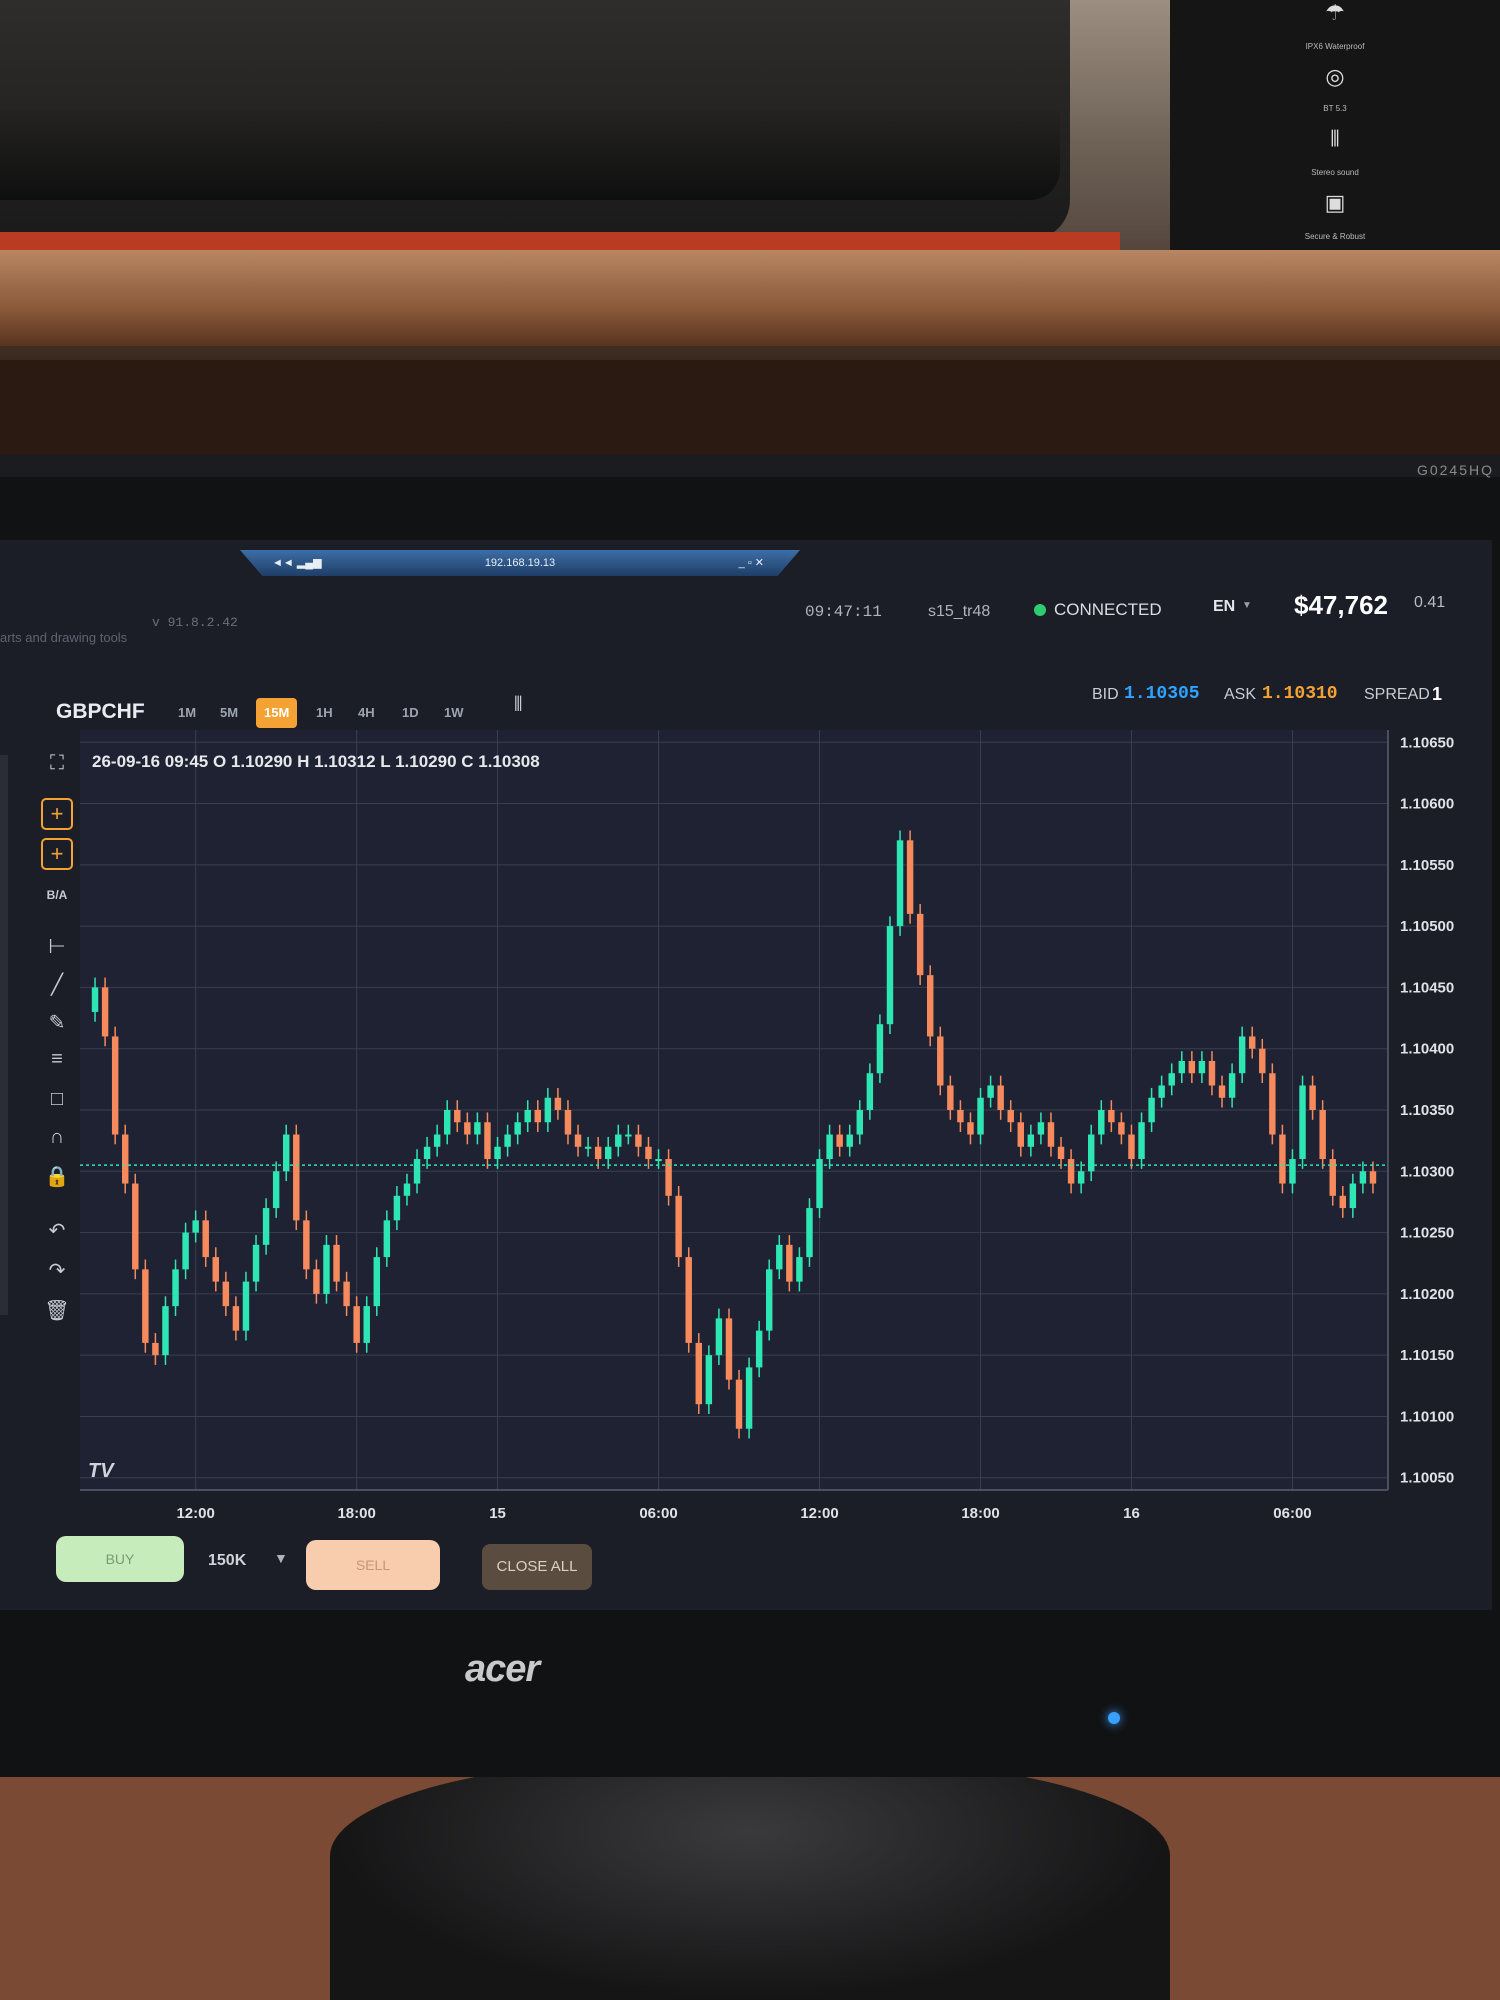  I want to click on caret-down-icon: ▼, so click(1247, 605).